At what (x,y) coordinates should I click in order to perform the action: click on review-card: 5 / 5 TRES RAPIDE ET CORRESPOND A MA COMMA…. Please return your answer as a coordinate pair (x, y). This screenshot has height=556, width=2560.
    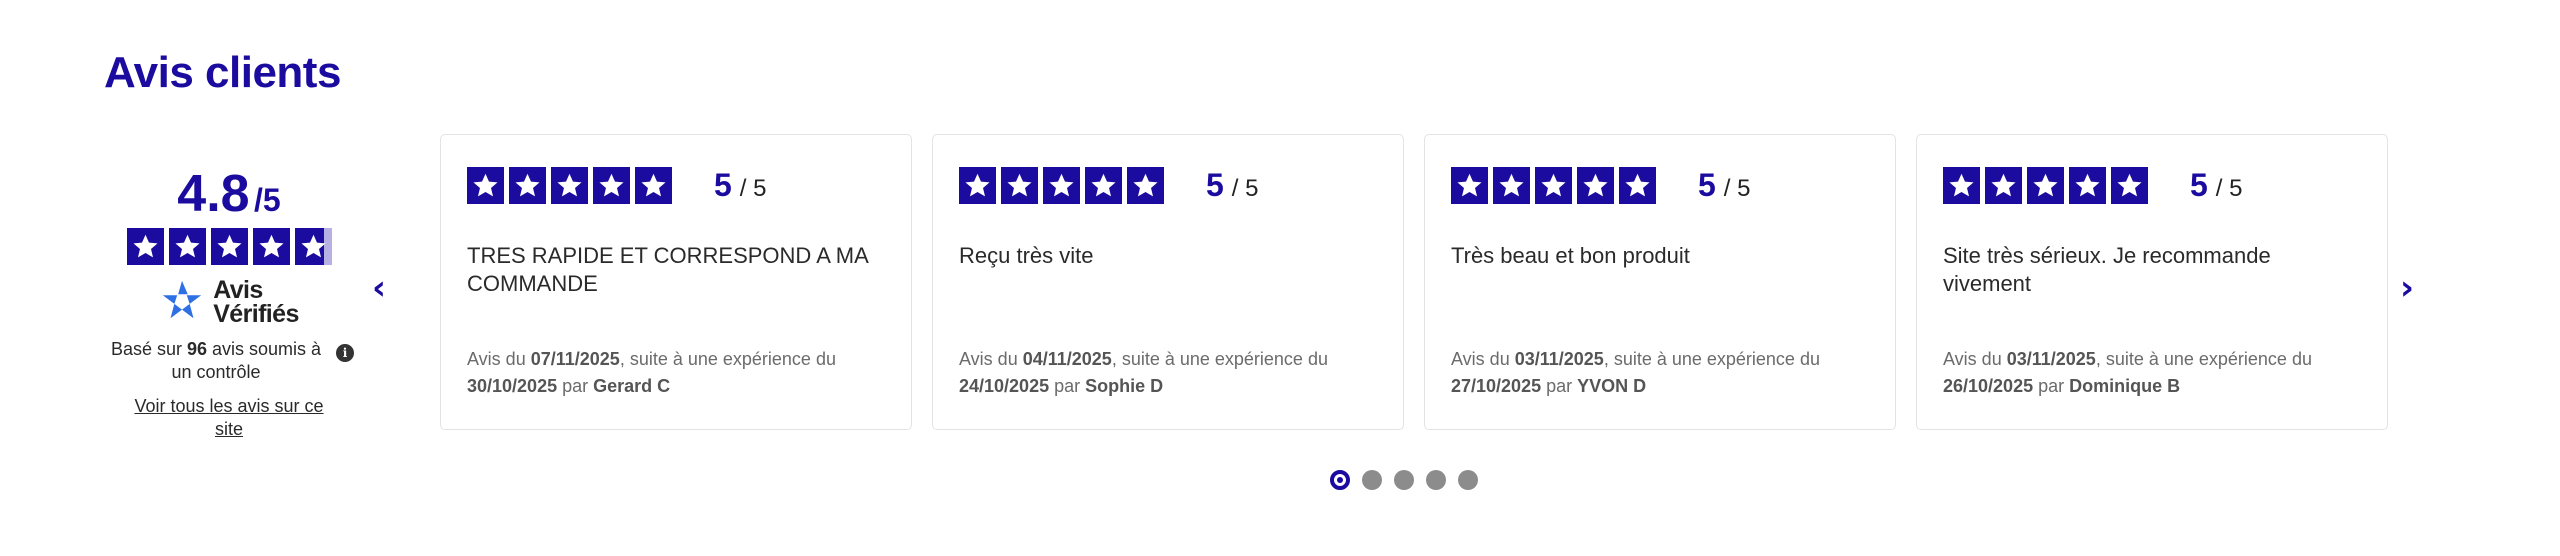
    Looking at the image, I should click on (676, 282).